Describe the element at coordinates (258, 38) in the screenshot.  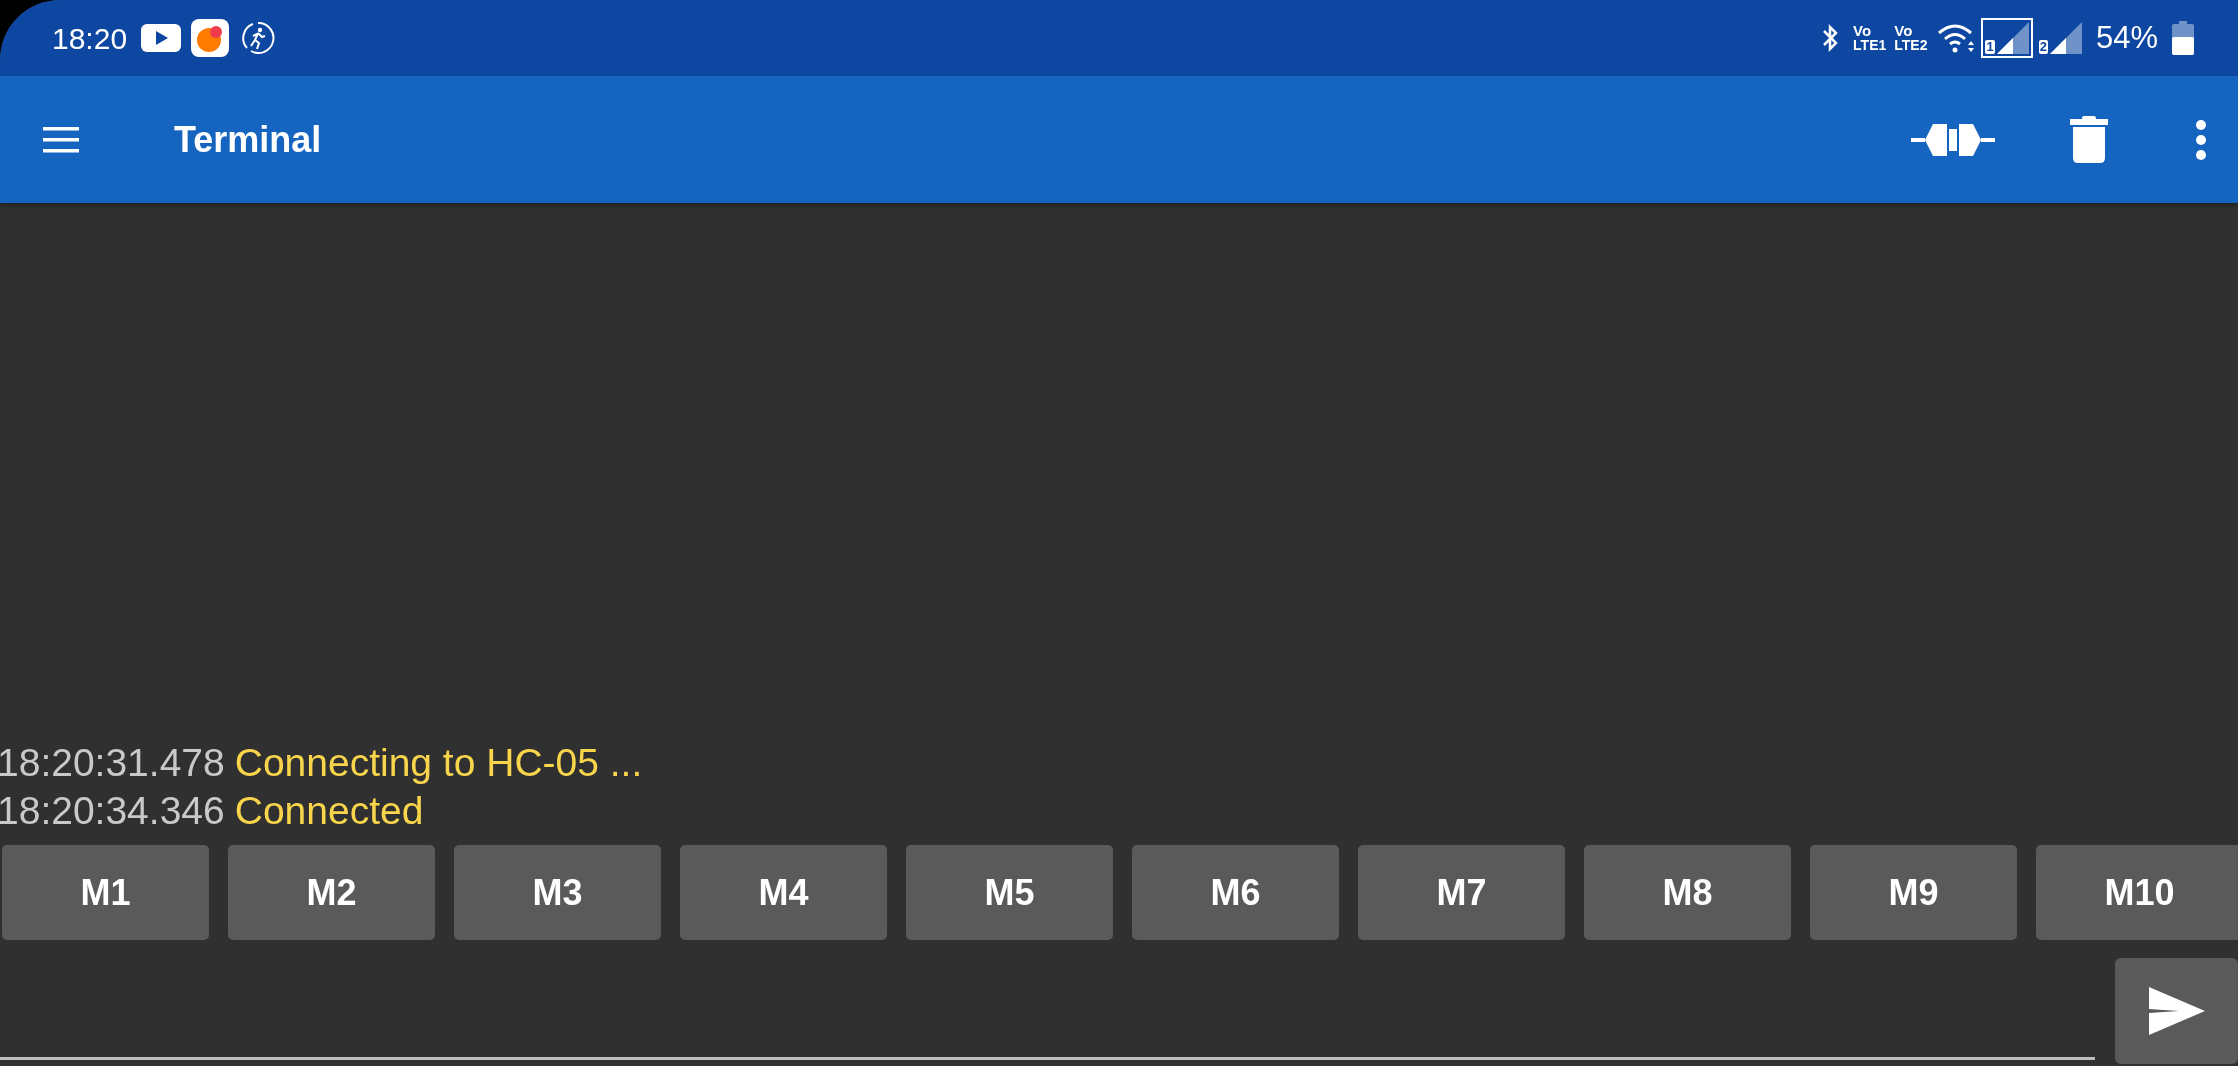
I see `running-person-icon` at that location.